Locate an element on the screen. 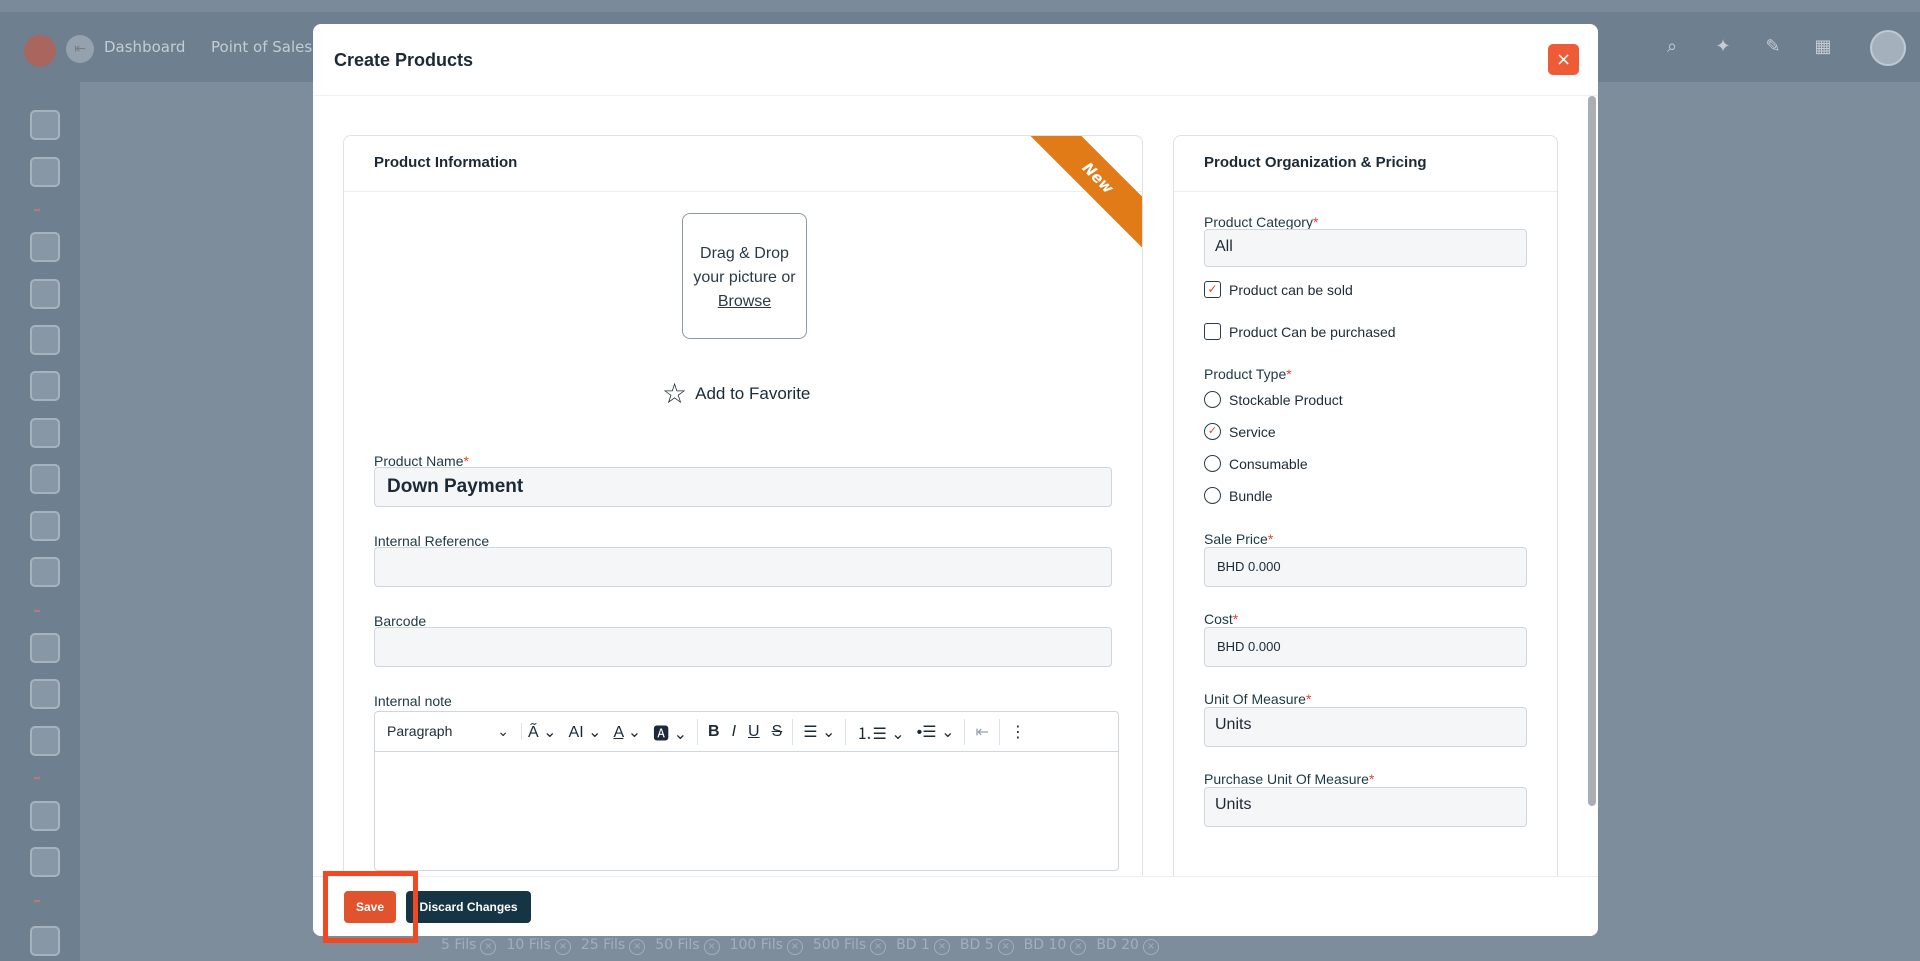  discard-changes-button: Discard Changes is located at coordinates (468, 907).